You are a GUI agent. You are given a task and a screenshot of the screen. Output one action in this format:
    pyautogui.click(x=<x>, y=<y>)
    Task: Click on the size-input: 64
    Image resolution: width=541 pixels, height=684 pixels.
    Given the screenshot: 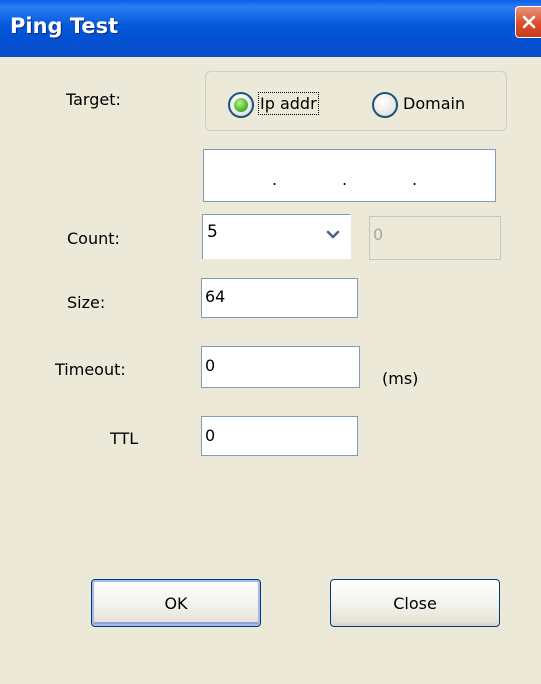 What is the action you would take?
    pyautogui.click(x=279, y=298)
    